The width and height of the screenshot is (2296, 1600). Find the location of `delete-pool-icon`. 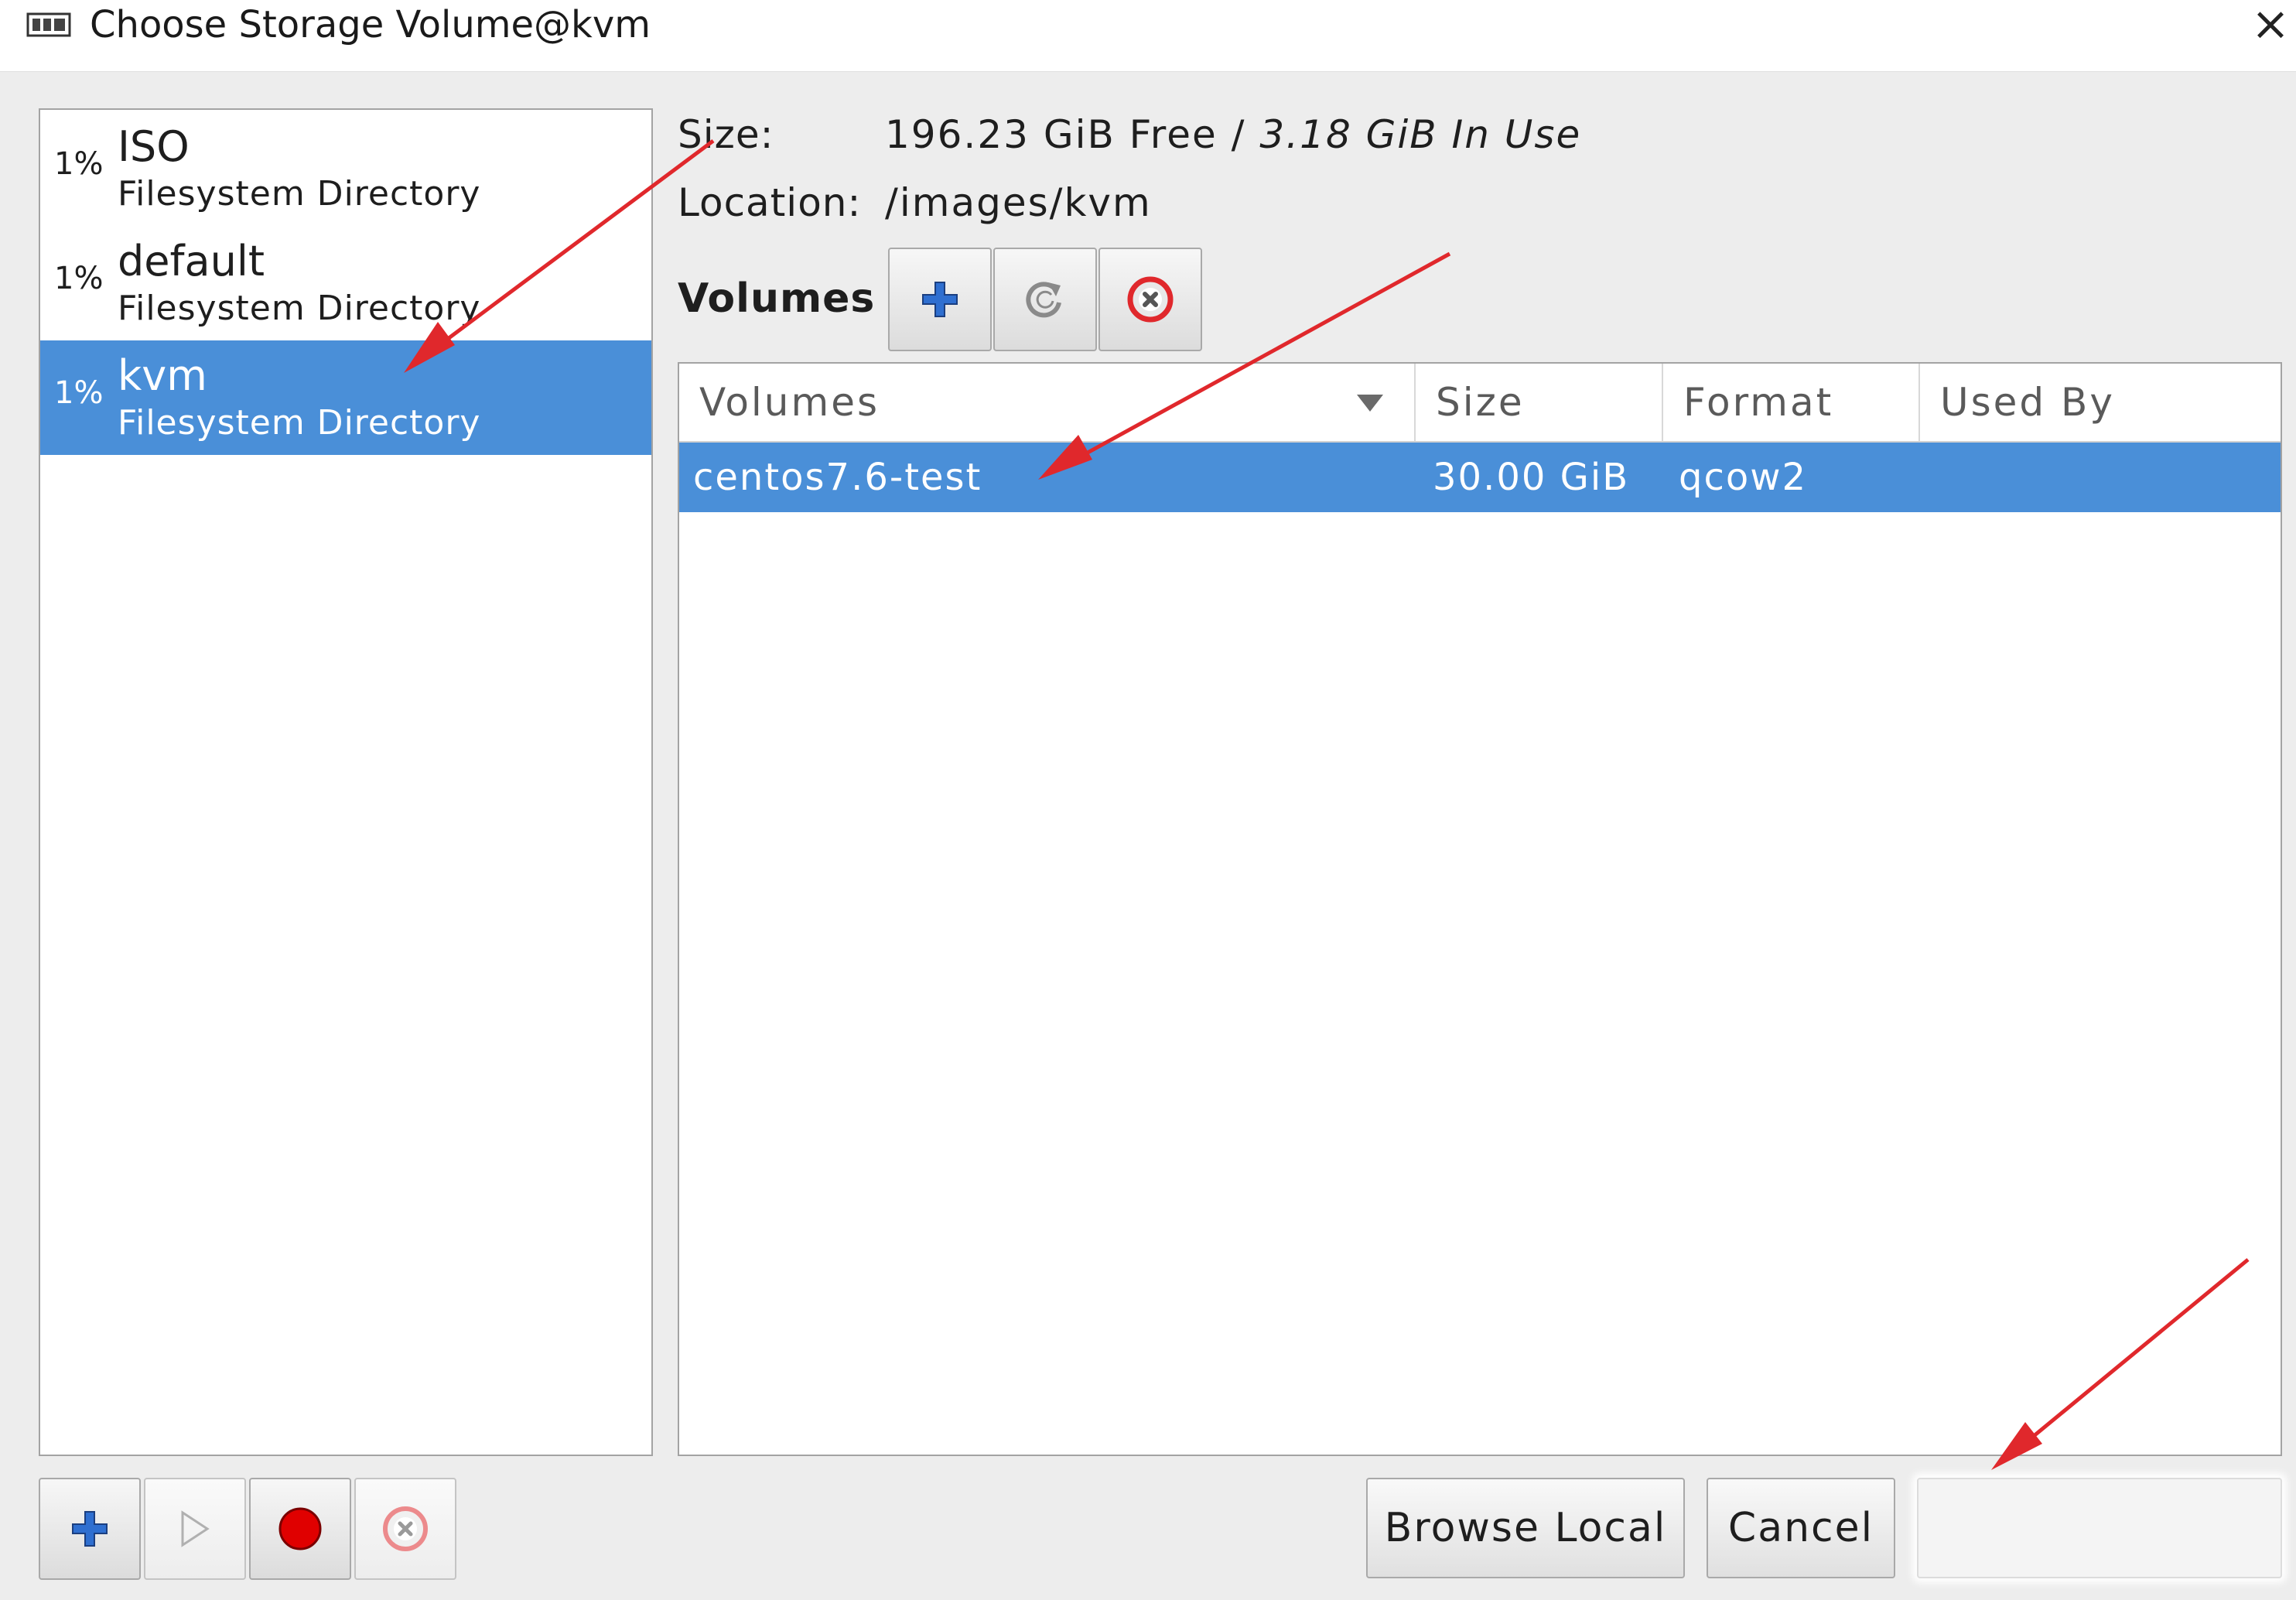

delete-pool-icon is located at coordinates (406, 1528).